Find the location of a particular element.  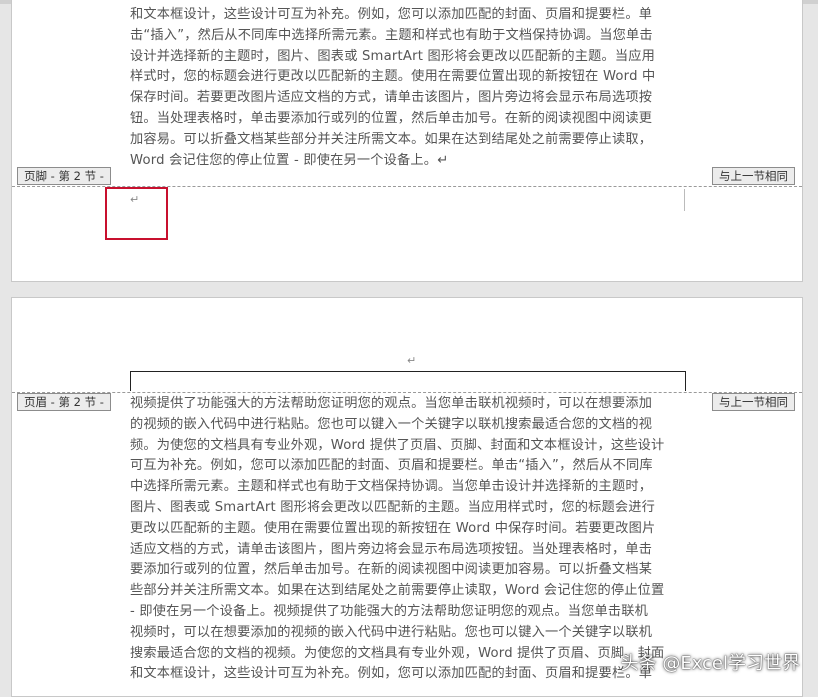

header-border-line is located at coordinates (408, 381).